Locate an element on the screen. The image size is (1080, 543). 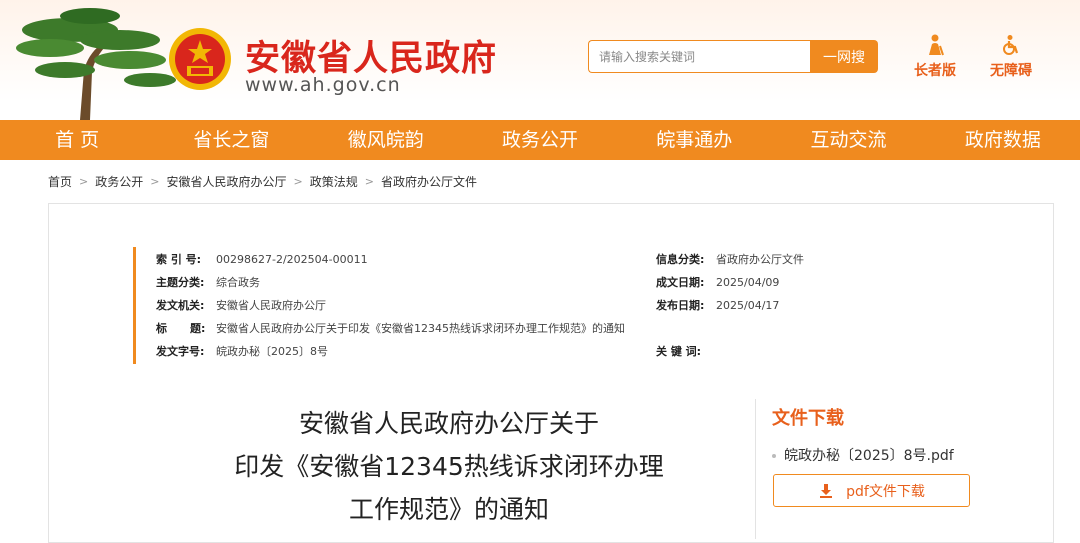
meta-topic-label: 主题分类: is located at coordinates (180, 282).